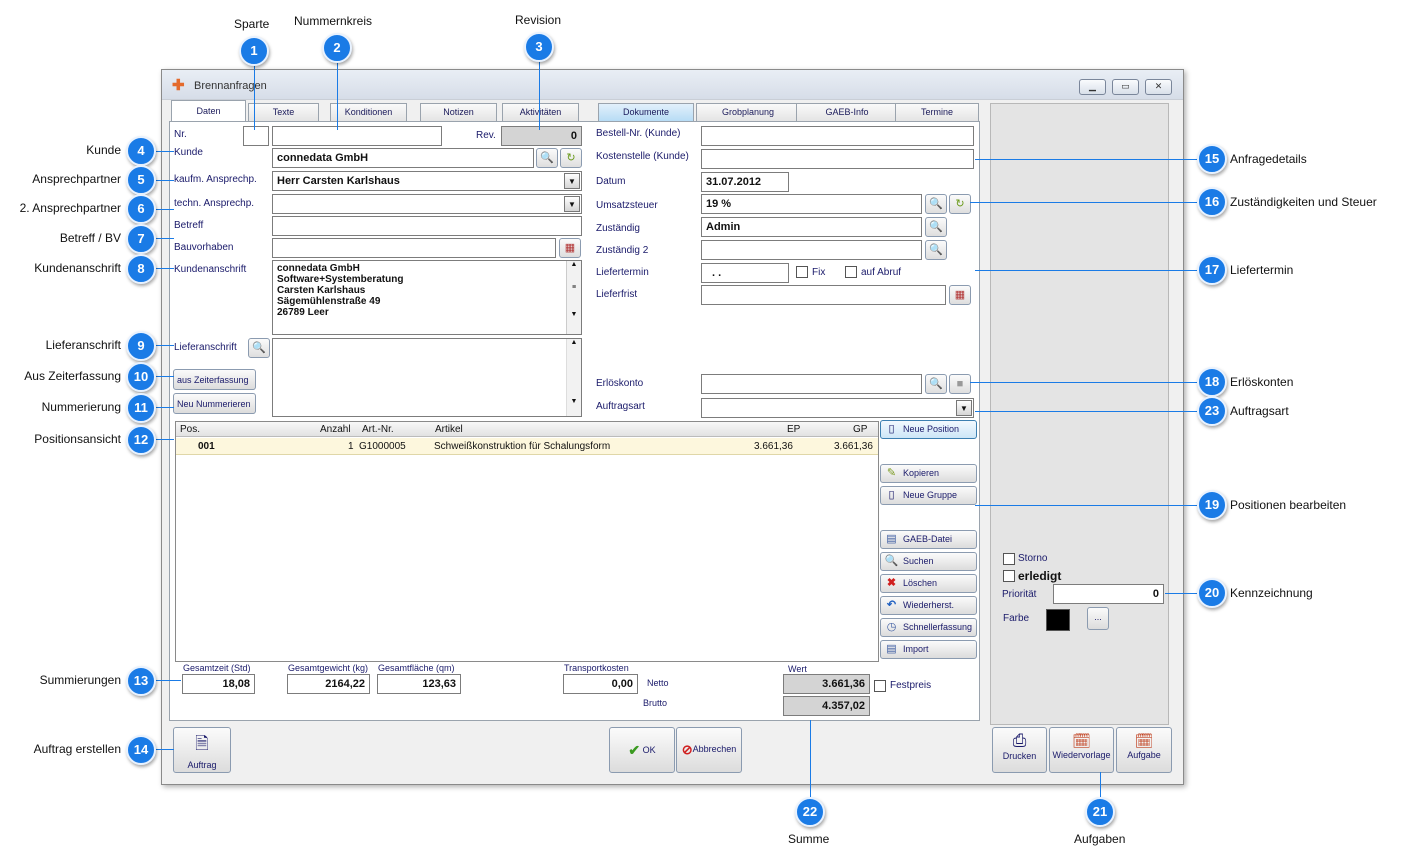 The height and width of the screenshot is (863, 1404). I want to click on gesamtzeit-field: 18,08, so click(218, 684).